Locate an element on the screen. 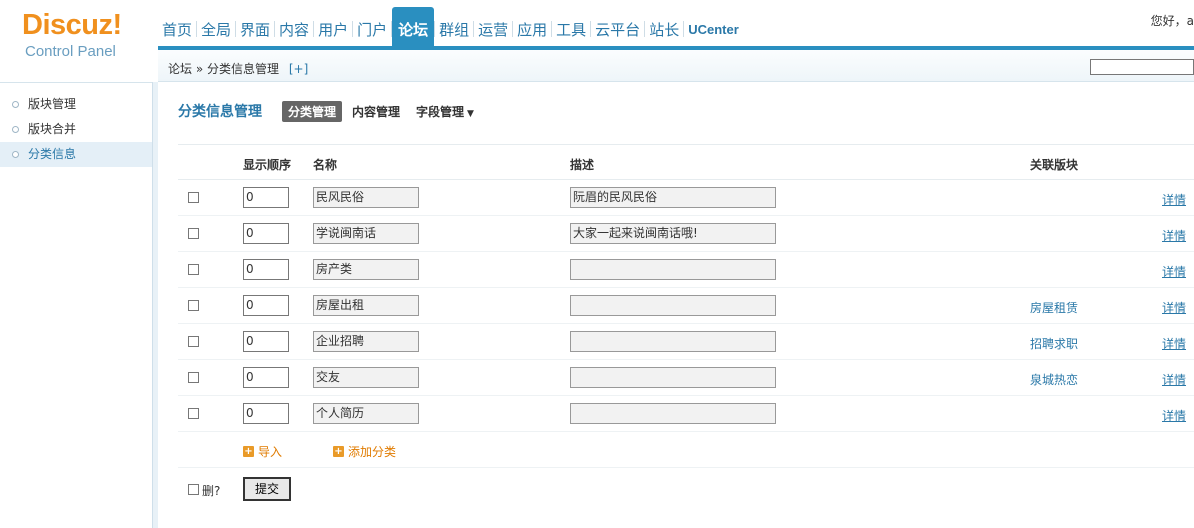  nav-item-2: 界面 is located at coordinates (255, 27).